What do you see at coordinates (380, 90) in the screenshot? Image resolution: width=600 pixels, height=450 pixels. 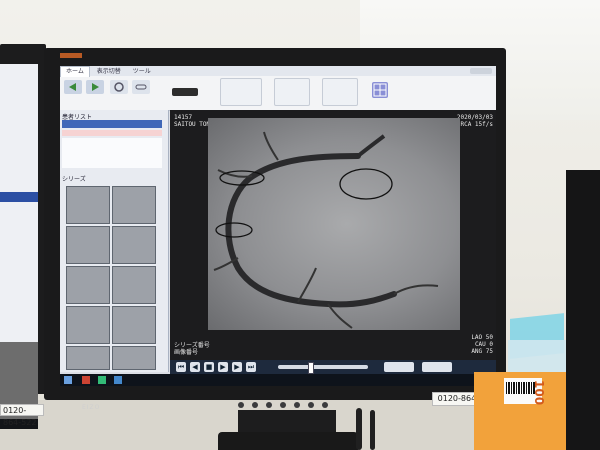 I see `grid-icon` at bounding box center [380, 90].